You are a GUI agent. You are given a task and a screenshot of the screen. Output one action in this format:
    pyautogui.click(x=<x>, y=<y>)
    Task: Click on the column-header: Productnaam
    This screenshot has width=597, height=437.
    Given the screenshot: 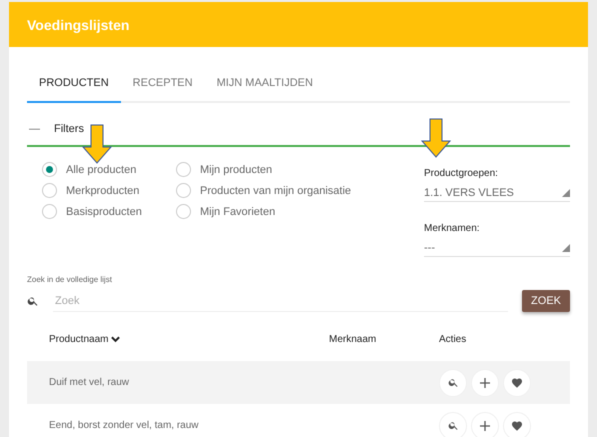 What is the action you would take?
    pyautogui.click(x=189, y=339)
    